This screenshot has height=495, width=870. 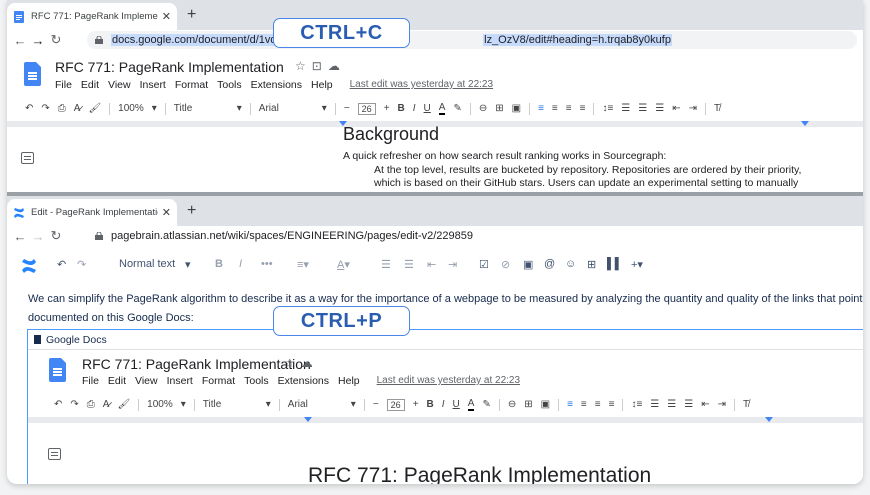 I want to click on star-cloud-icons: ☆☁, so click(x=301, y=363).